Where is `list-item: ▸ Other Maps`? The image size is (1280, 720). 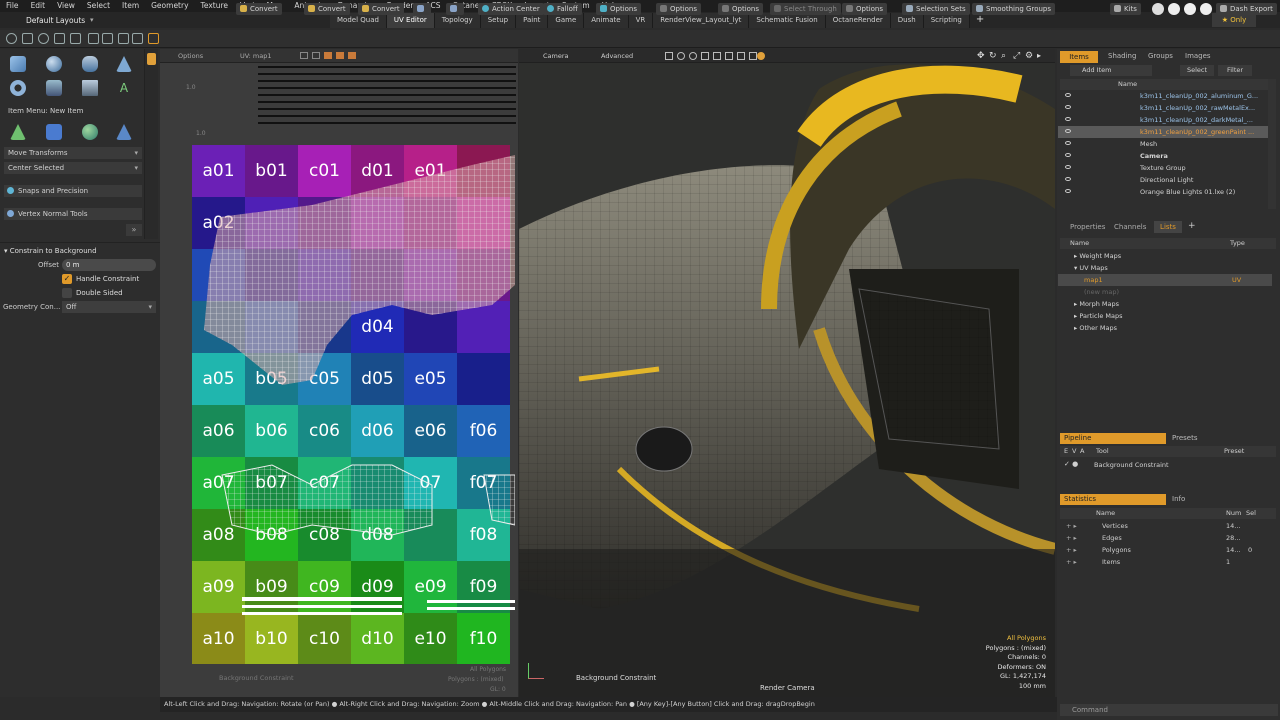
list-item: ▸ Other Maps is located at coordinates (1163, 328).